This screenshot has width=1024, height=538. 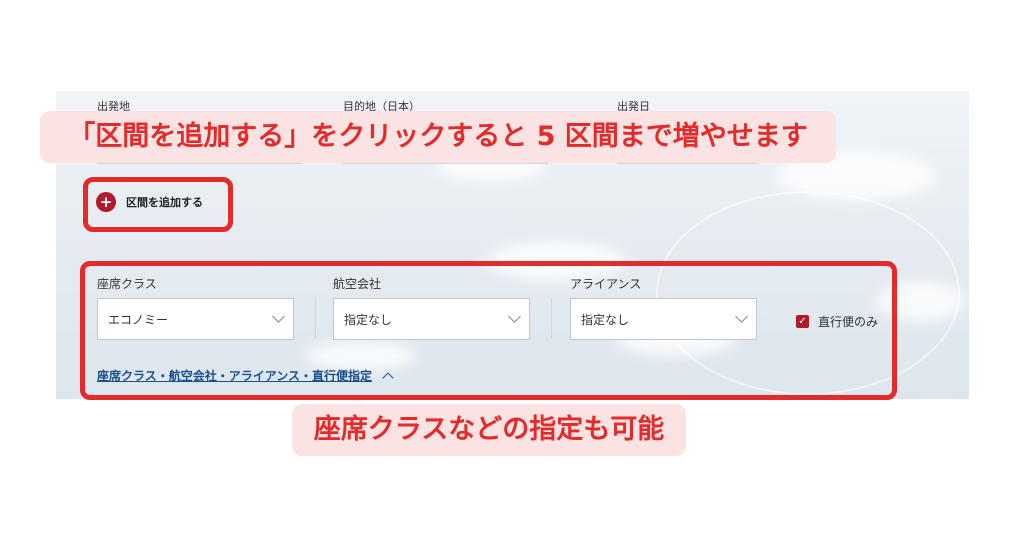 What do you see at coordinates (489, 430) in the screenshot?
I see `annotation-bottom: 座席クラスなどの指定も可能` at bounding box center [489, 430].